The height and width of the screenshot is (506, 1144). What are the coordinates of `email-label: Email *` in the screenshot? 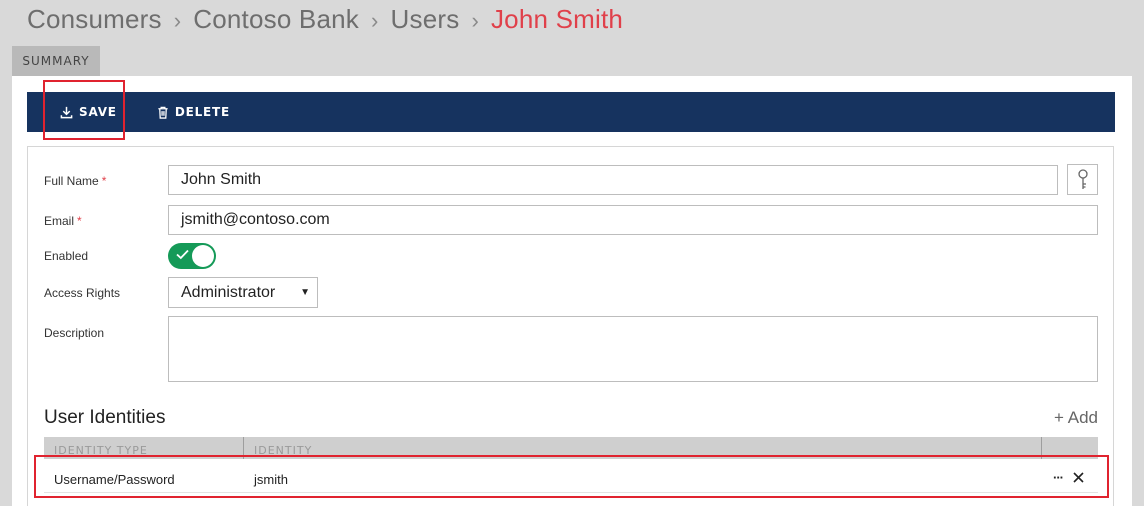 It's located at (63, 221).